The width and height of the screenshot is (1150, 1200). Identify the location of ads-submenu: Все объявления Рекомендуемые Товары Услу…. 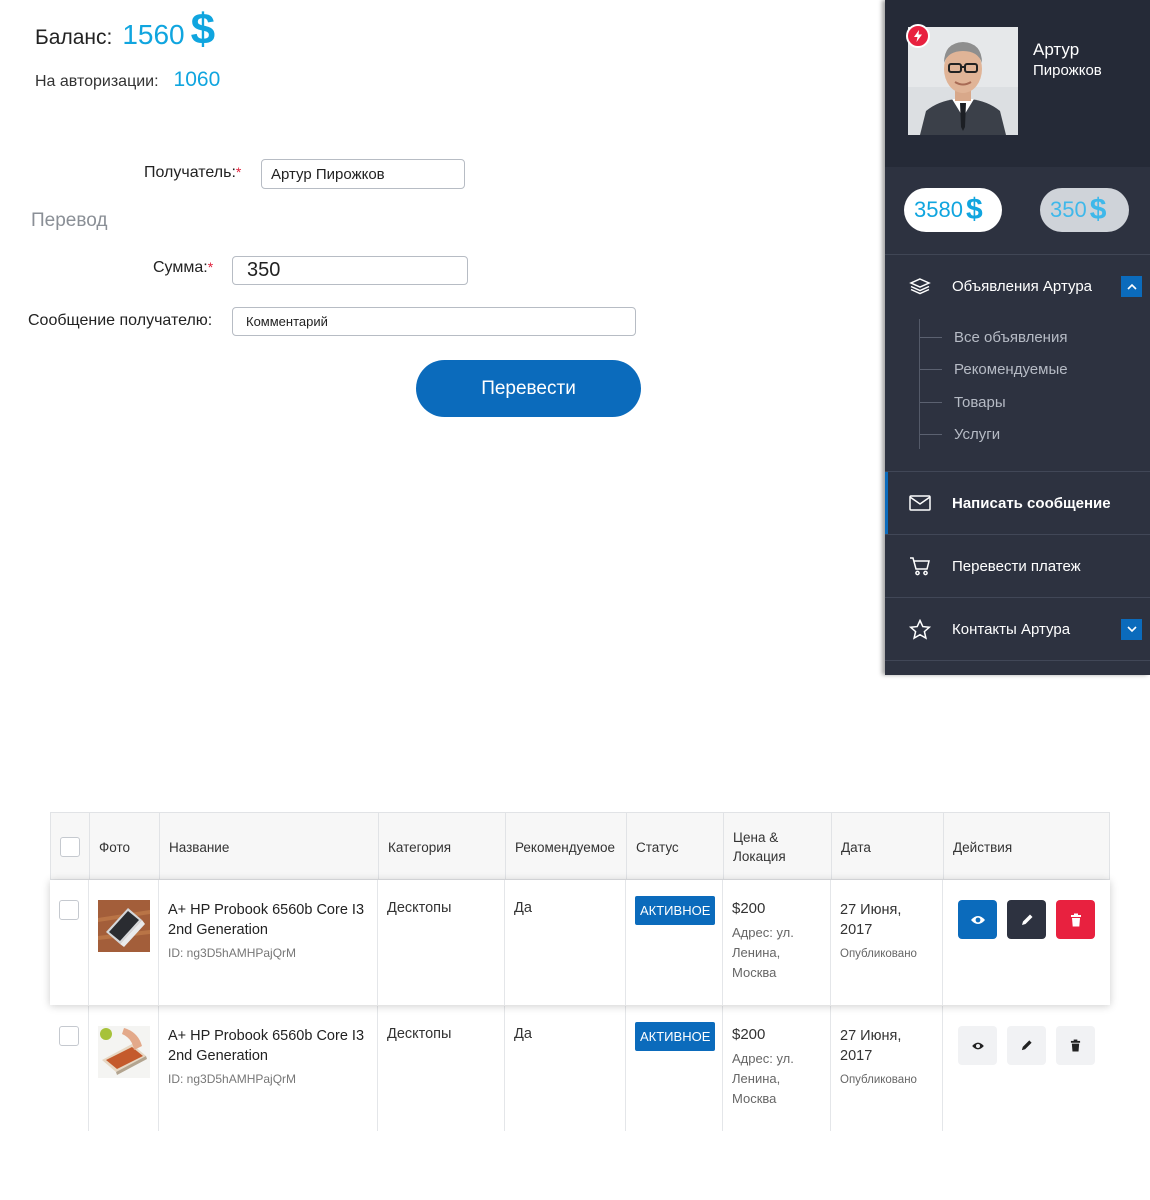
(1019, 384).